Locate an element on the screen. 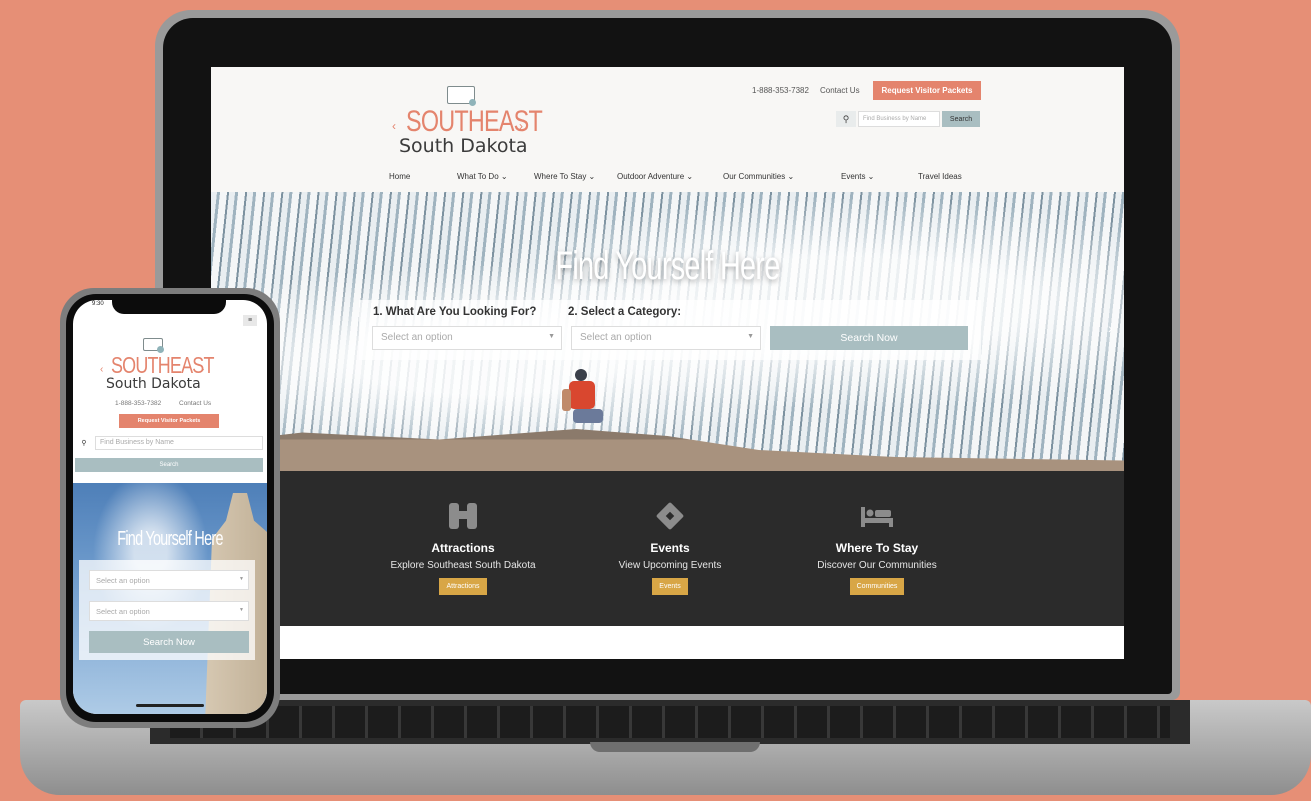 This screenshot has width=1311, height=801. feature-subtitle: Discover Our Communities is located at coordinates (877, 565).